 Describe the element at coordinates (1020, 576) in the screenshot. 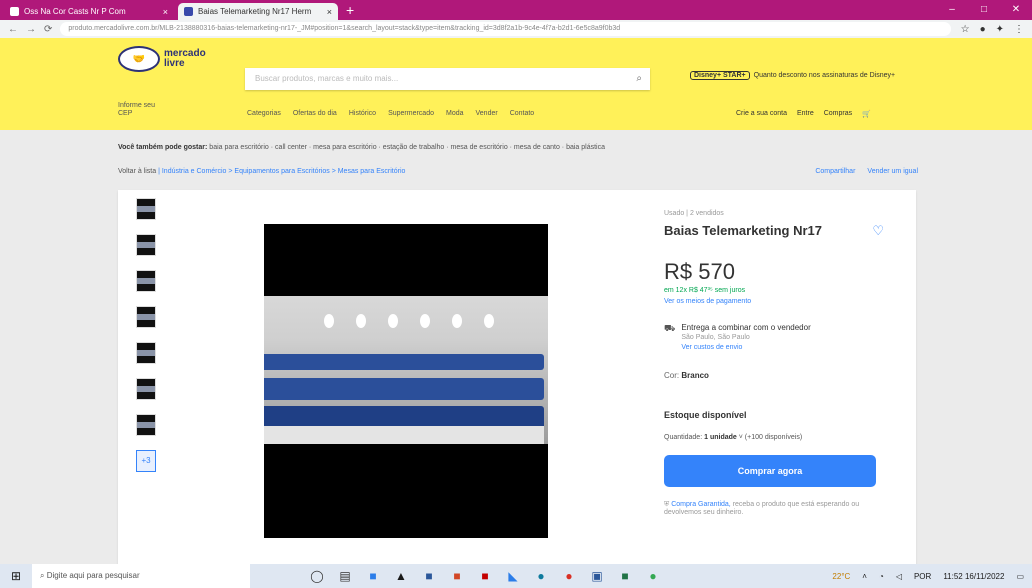

I see `notifications-icon: ▭` at that location.